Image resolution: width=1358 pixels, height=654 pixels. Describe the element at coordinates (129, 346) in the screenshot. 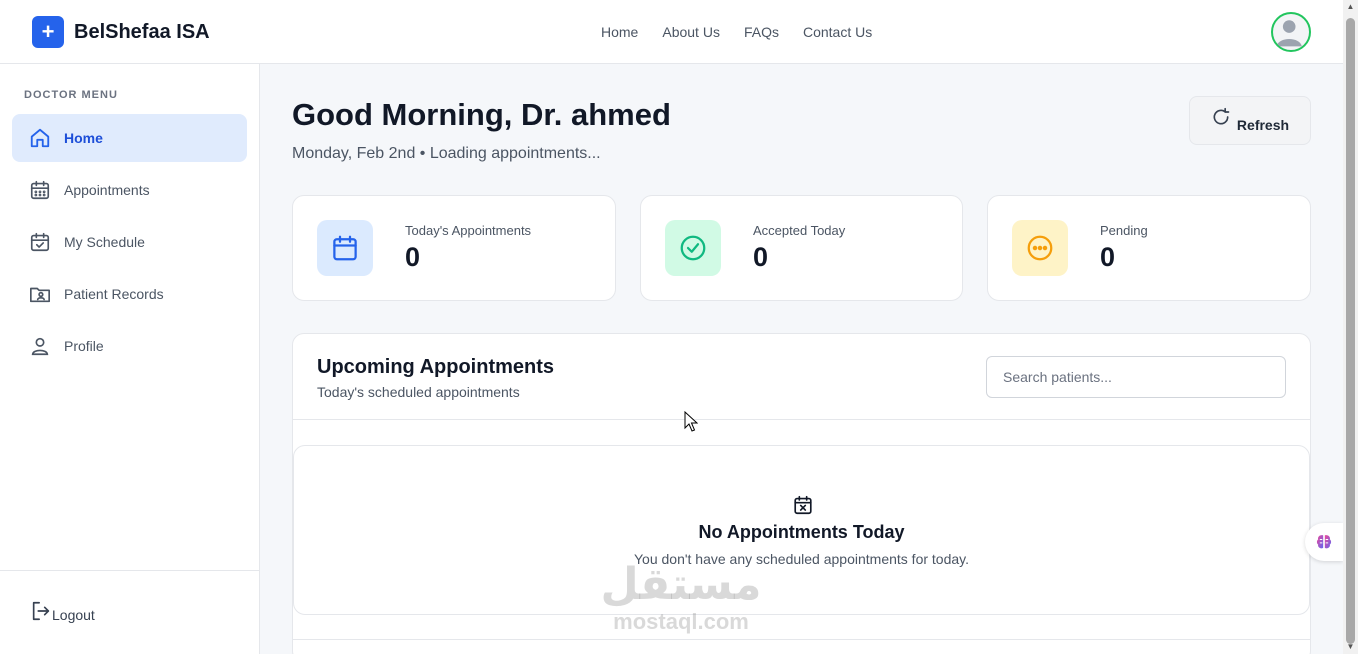

I see `sidebar-item-profile: Profile` at that location.